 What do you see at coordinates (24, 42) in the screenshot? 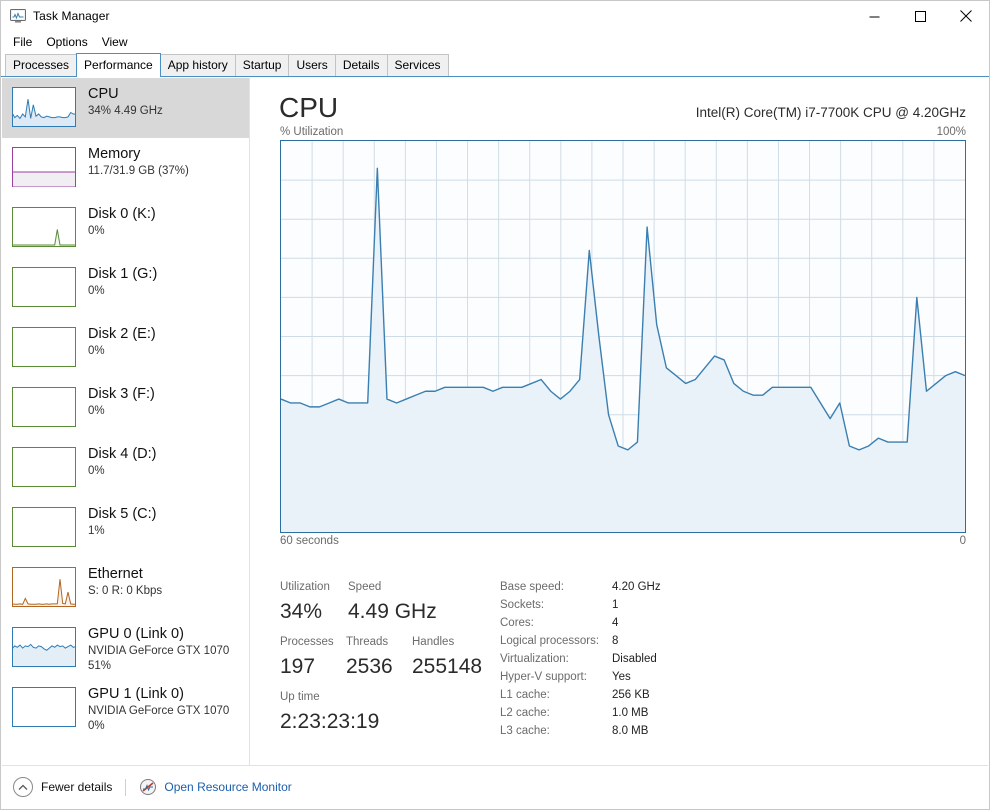
I see `menu-item-file: File` at bounding box center [24, 42].